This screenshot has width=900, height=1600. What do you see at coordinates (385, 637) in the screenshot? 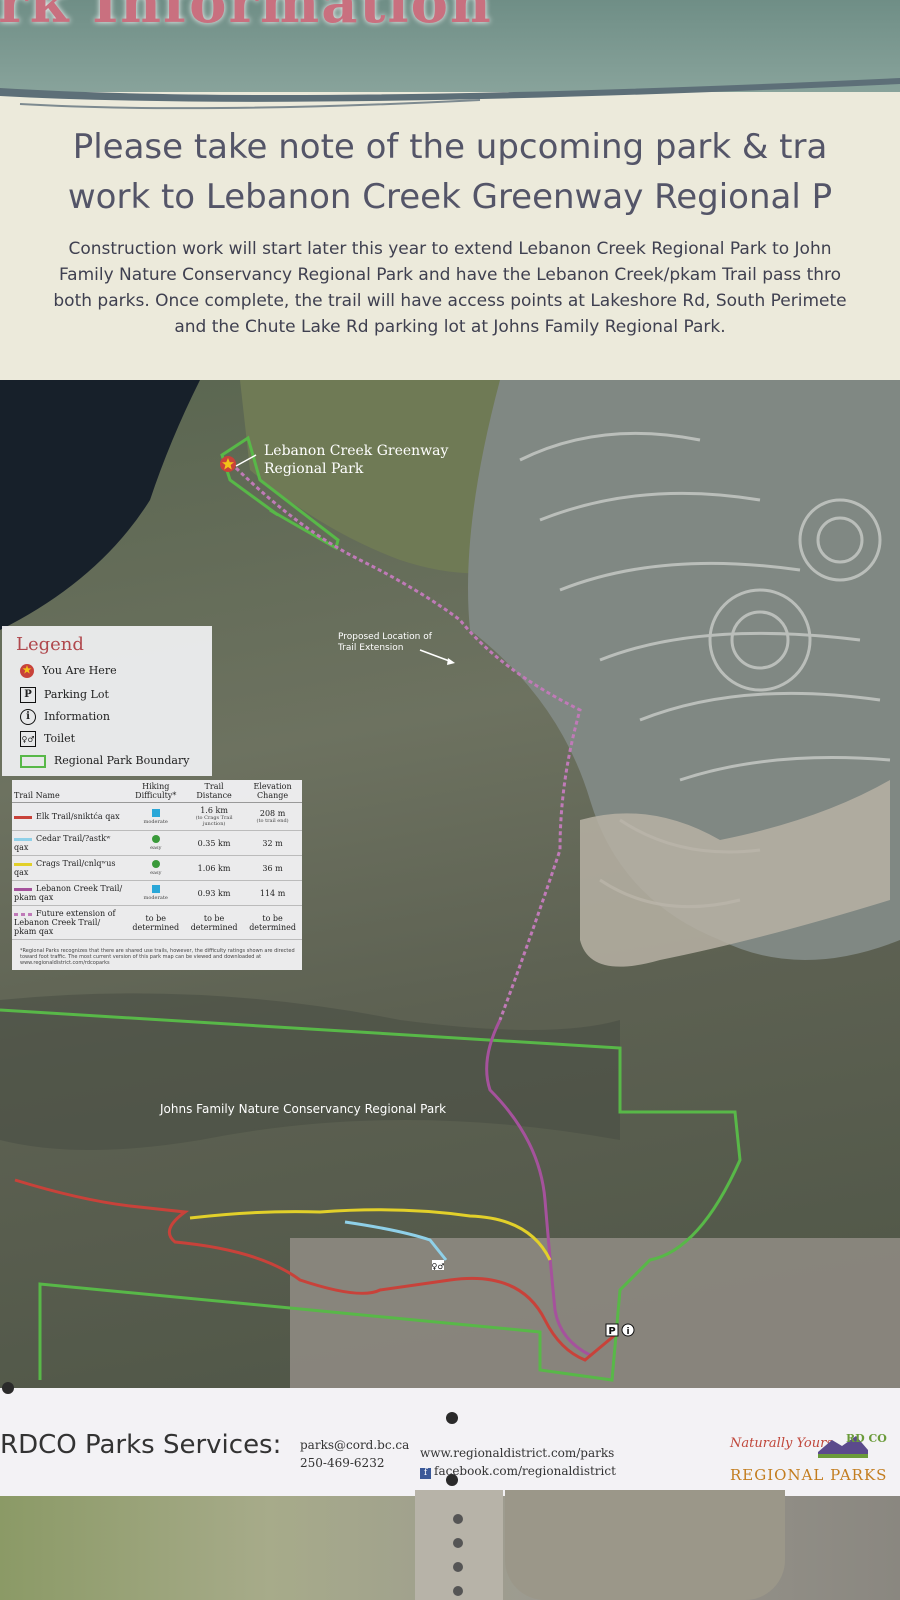
I see `proposed-label-line1: Proposed Location of` at bounding box center [385, 637].